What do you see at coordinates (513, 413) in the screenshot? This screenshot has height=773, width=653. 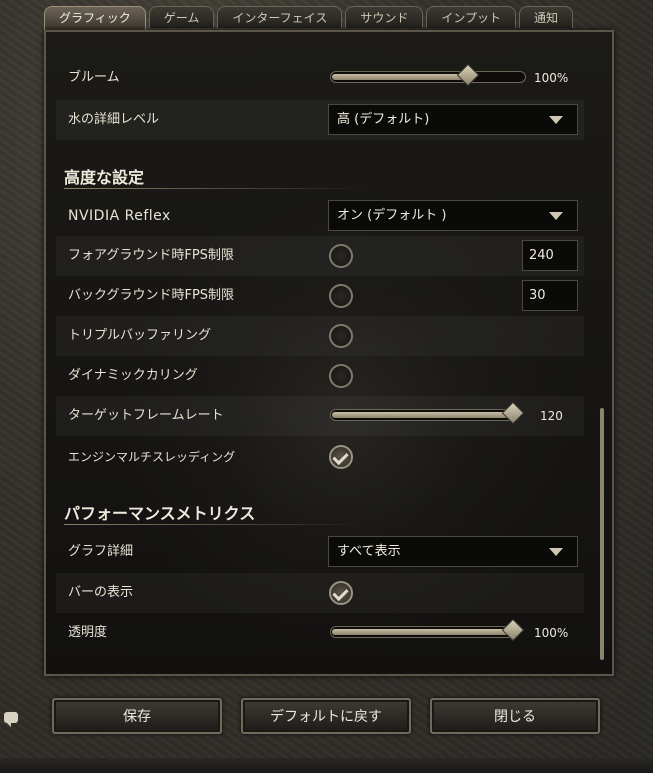 I see `target-framerate-slider-handle` at bounding box center [513, 413].